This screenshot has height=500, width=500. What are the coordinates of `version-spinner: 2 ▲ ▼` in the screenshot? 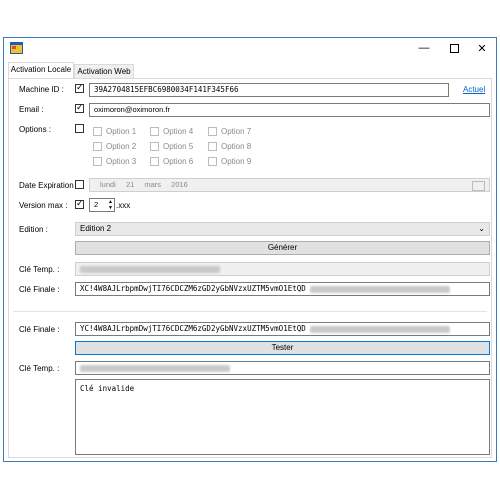 It's located at (102, 205).